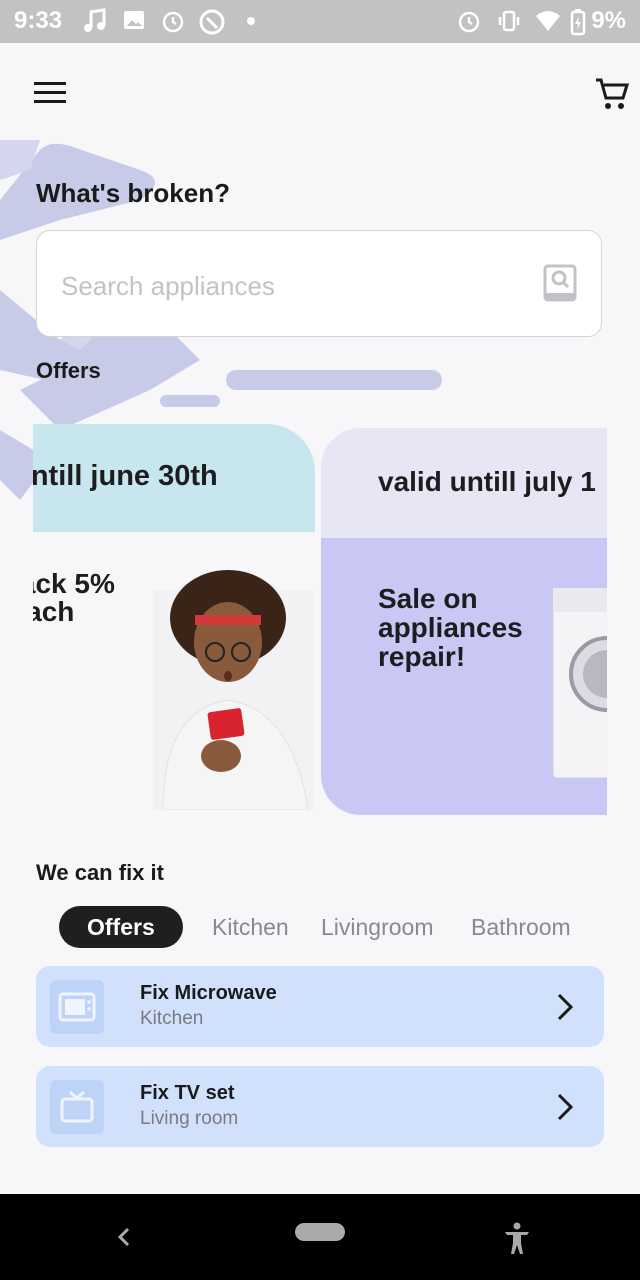  Describe the element at coordinates (320, 1232) in the screenshot. I see `home-button` at that location.